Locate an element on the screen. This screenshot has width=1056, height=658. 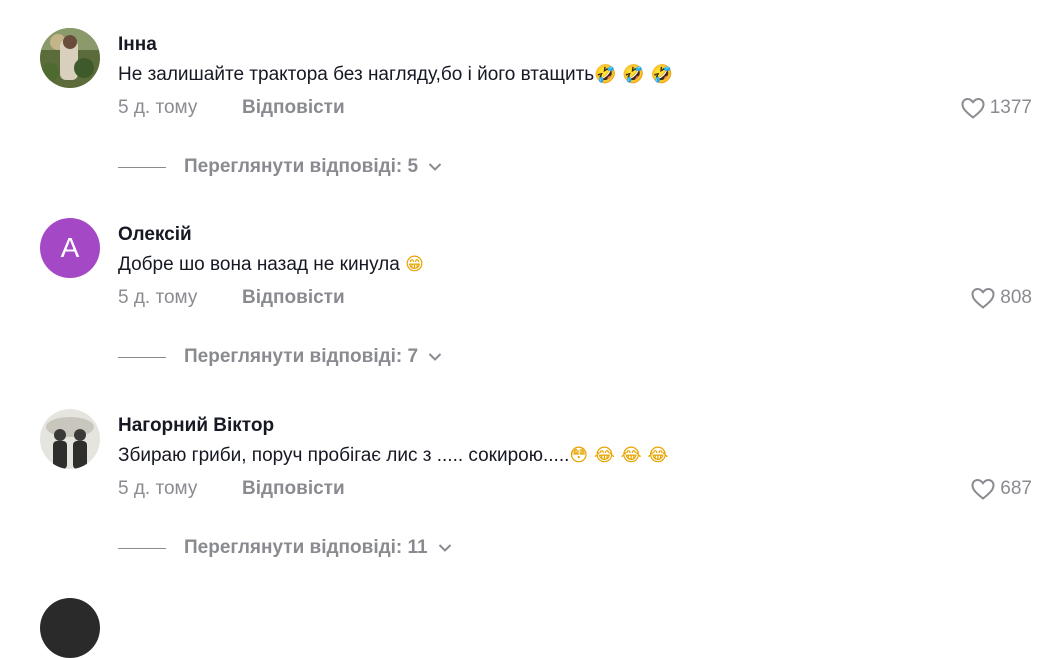
grinning-emoji: 😁 is located at coordinates (414, 264).